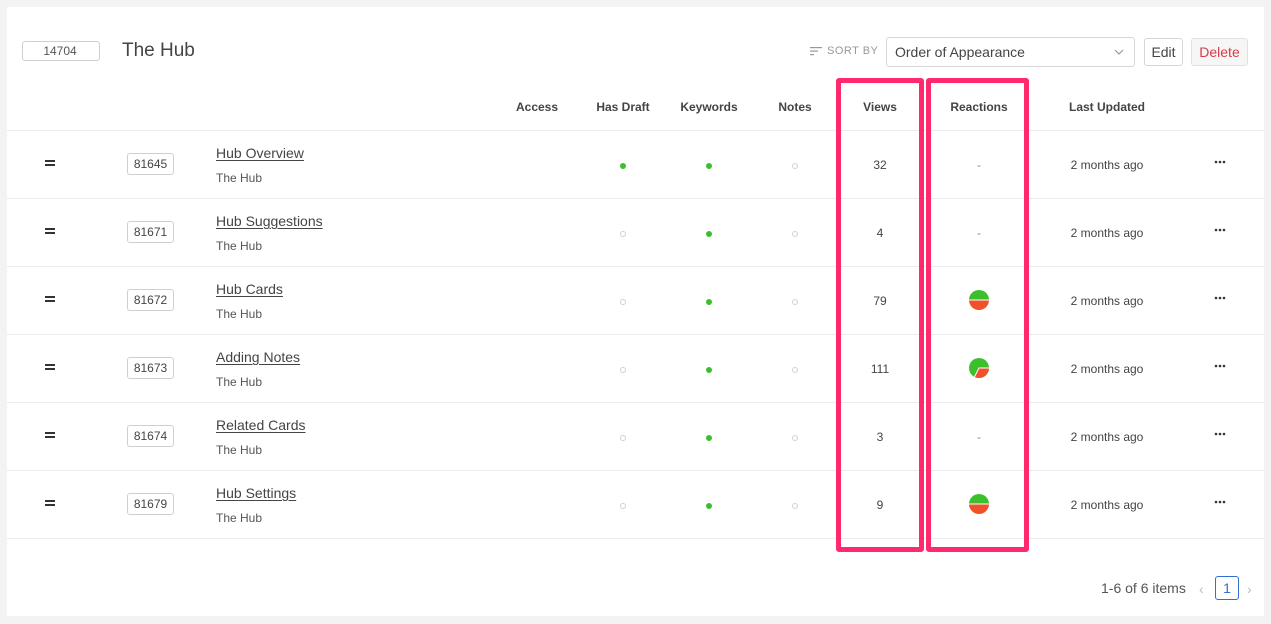  What do you see at coordinates (260, 153) in the screenshot?
I see `card-title-link: Hub Overview` at bounding box center [260, 153].